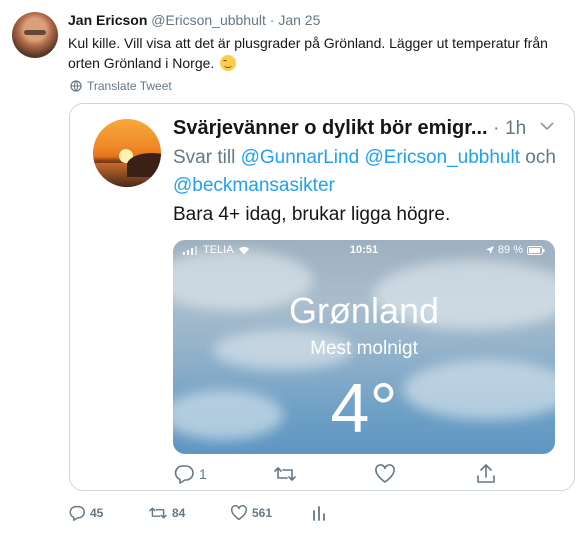 Image resolution: width=583 pixels, height=534 pixels. Describe the element at coordinates (547, 126) in the screenshot. I see `chevron-down-icon` at that location.